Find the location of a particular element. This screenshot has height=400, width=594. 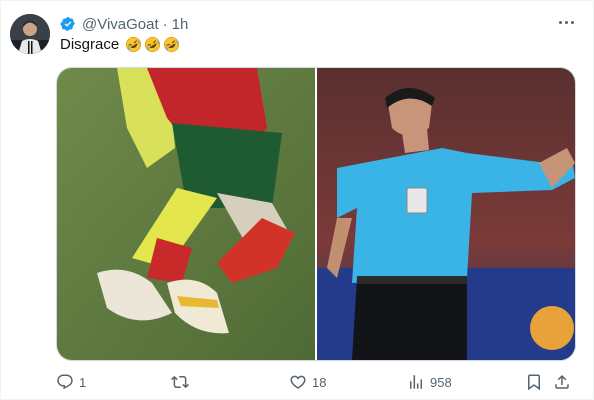

action-bar: 1 18 958 is located at coordinates (316, 382).